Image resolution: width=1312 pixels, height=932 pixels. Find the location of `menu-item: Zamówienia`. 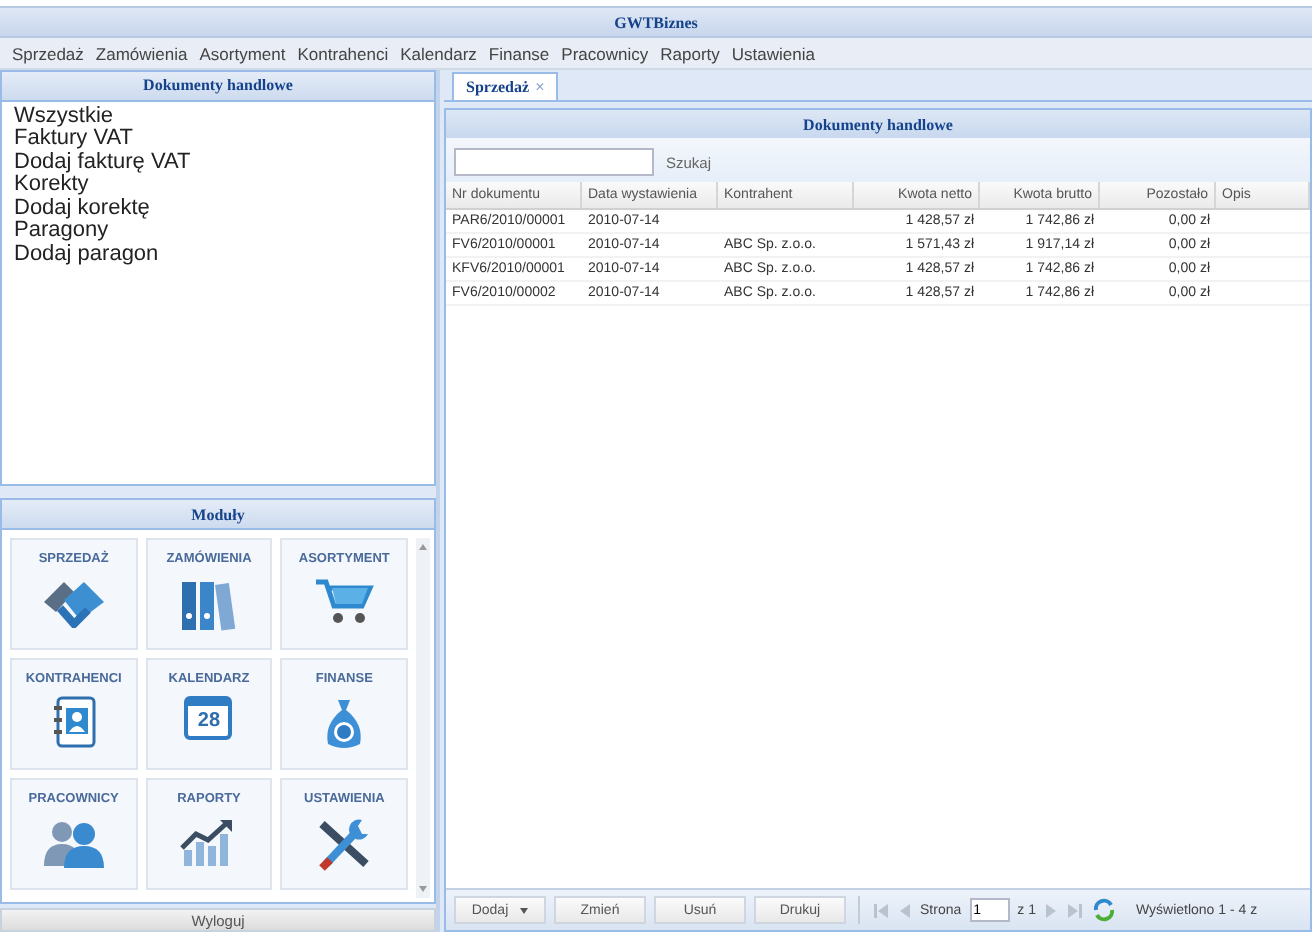

menu-item: Zamówienia is located at coordinates (141, 53).